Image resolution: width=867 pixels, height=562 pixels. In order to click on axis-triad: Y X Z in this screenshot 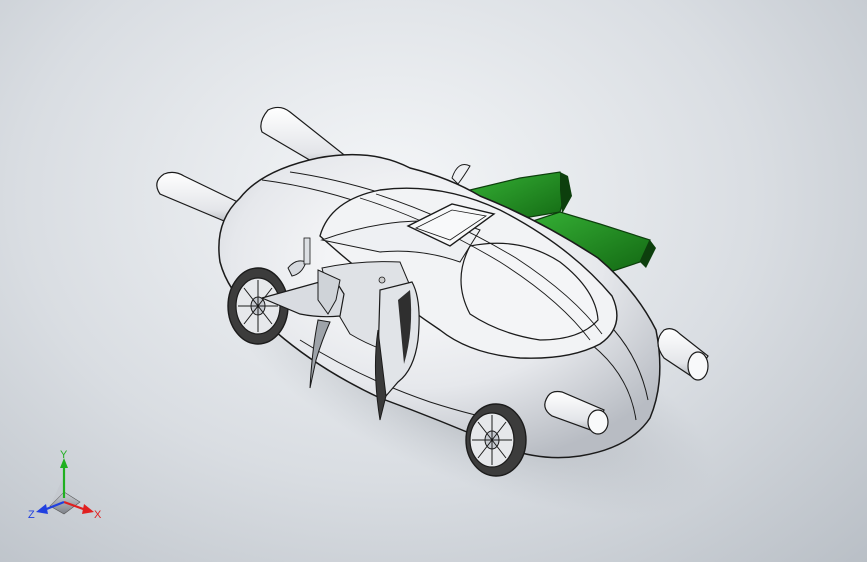, I will do `click(64, 488)`.